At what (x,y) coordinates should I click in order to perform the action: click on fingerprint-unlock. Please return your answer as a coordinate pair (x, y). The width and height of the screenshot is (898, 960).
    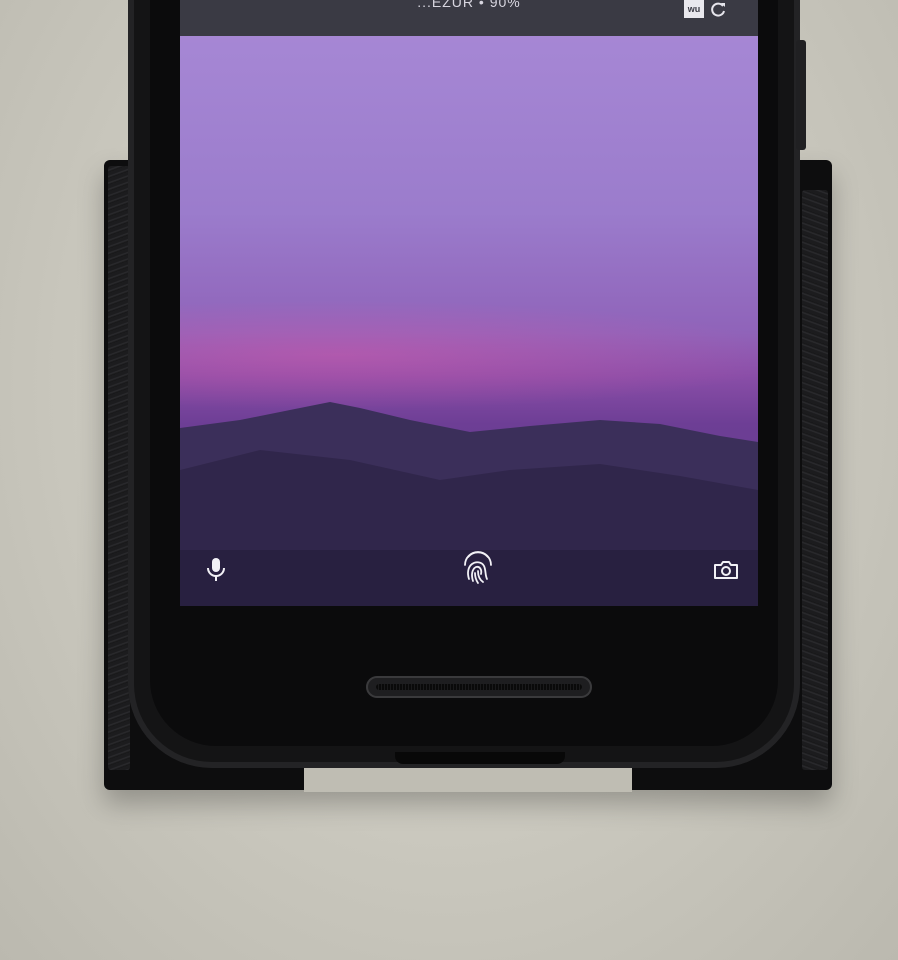
    Looking at the image, I should click on (478, 567).